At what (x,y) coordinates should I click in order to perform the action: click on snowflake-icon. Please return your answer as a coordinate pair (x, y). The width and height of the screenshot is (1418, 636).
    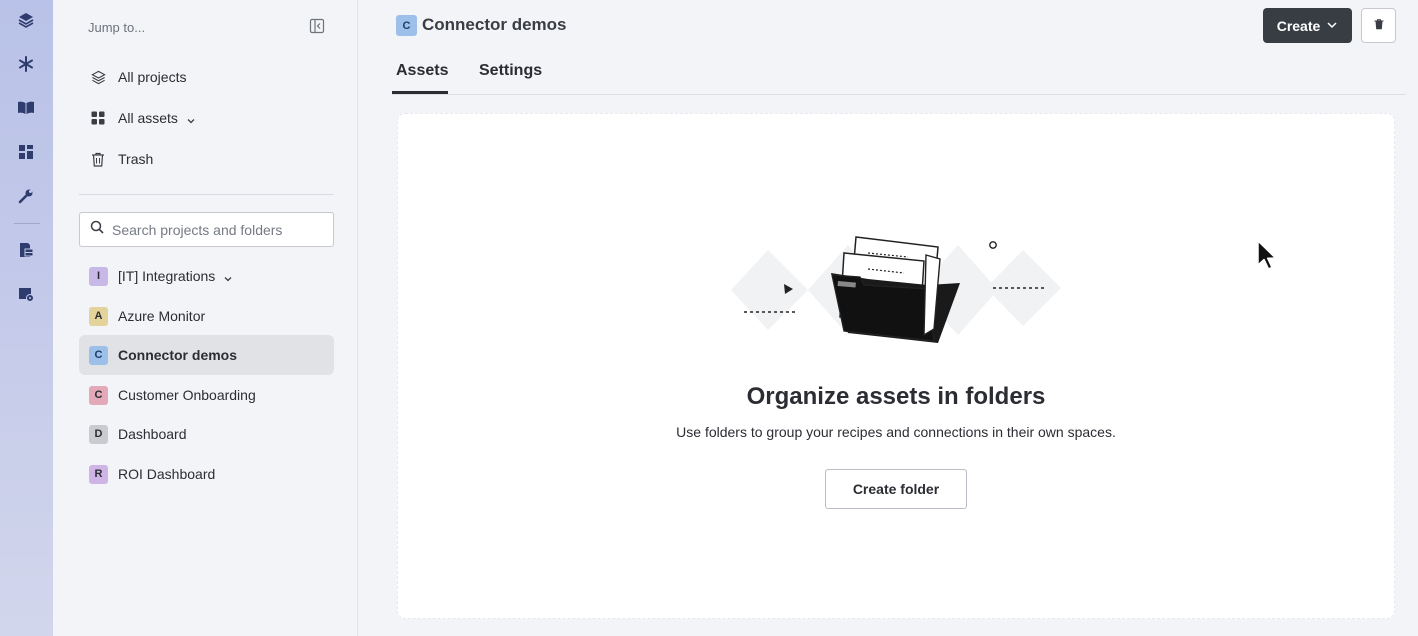
    Looking at the image, I should click on (26, 64).